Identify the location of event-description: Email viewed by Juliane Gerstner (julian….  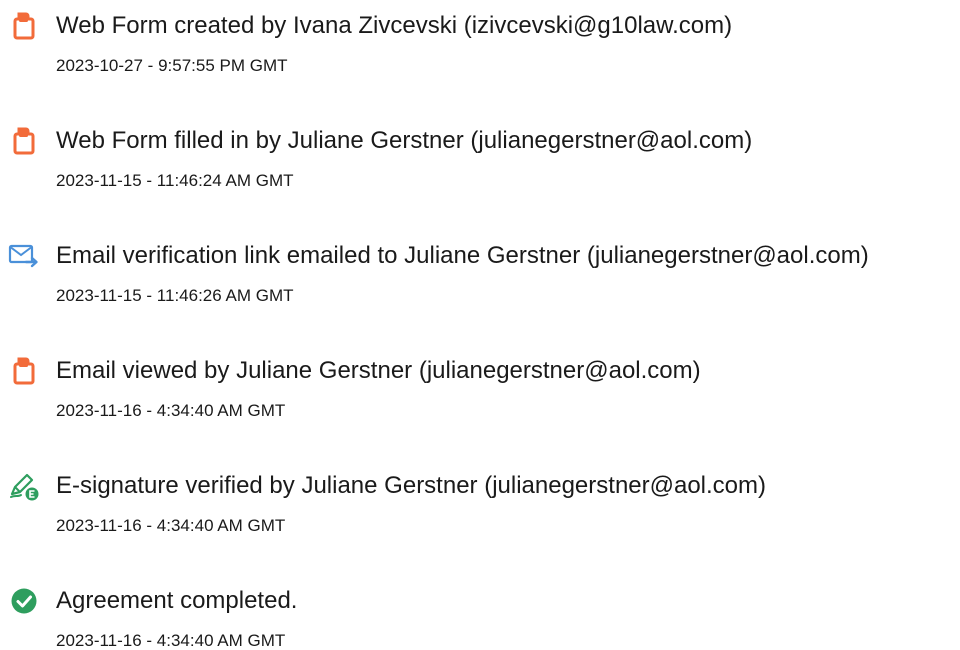
(378, 370).